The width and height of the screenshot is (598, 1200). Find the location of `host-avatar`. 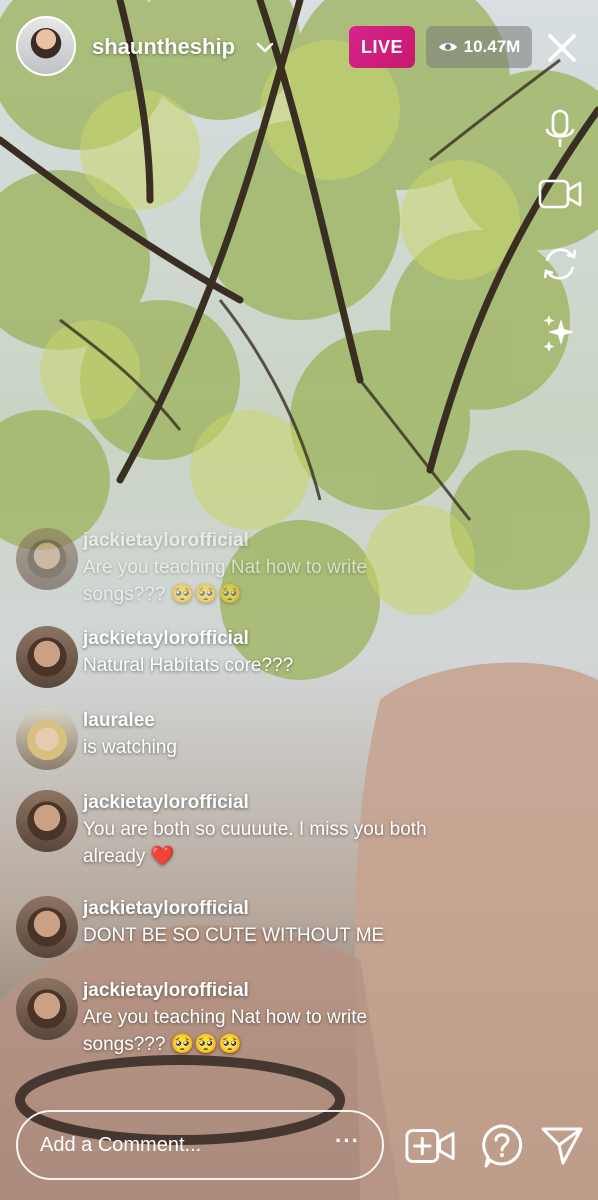

host-avatar is located at coordinates (46, 46).